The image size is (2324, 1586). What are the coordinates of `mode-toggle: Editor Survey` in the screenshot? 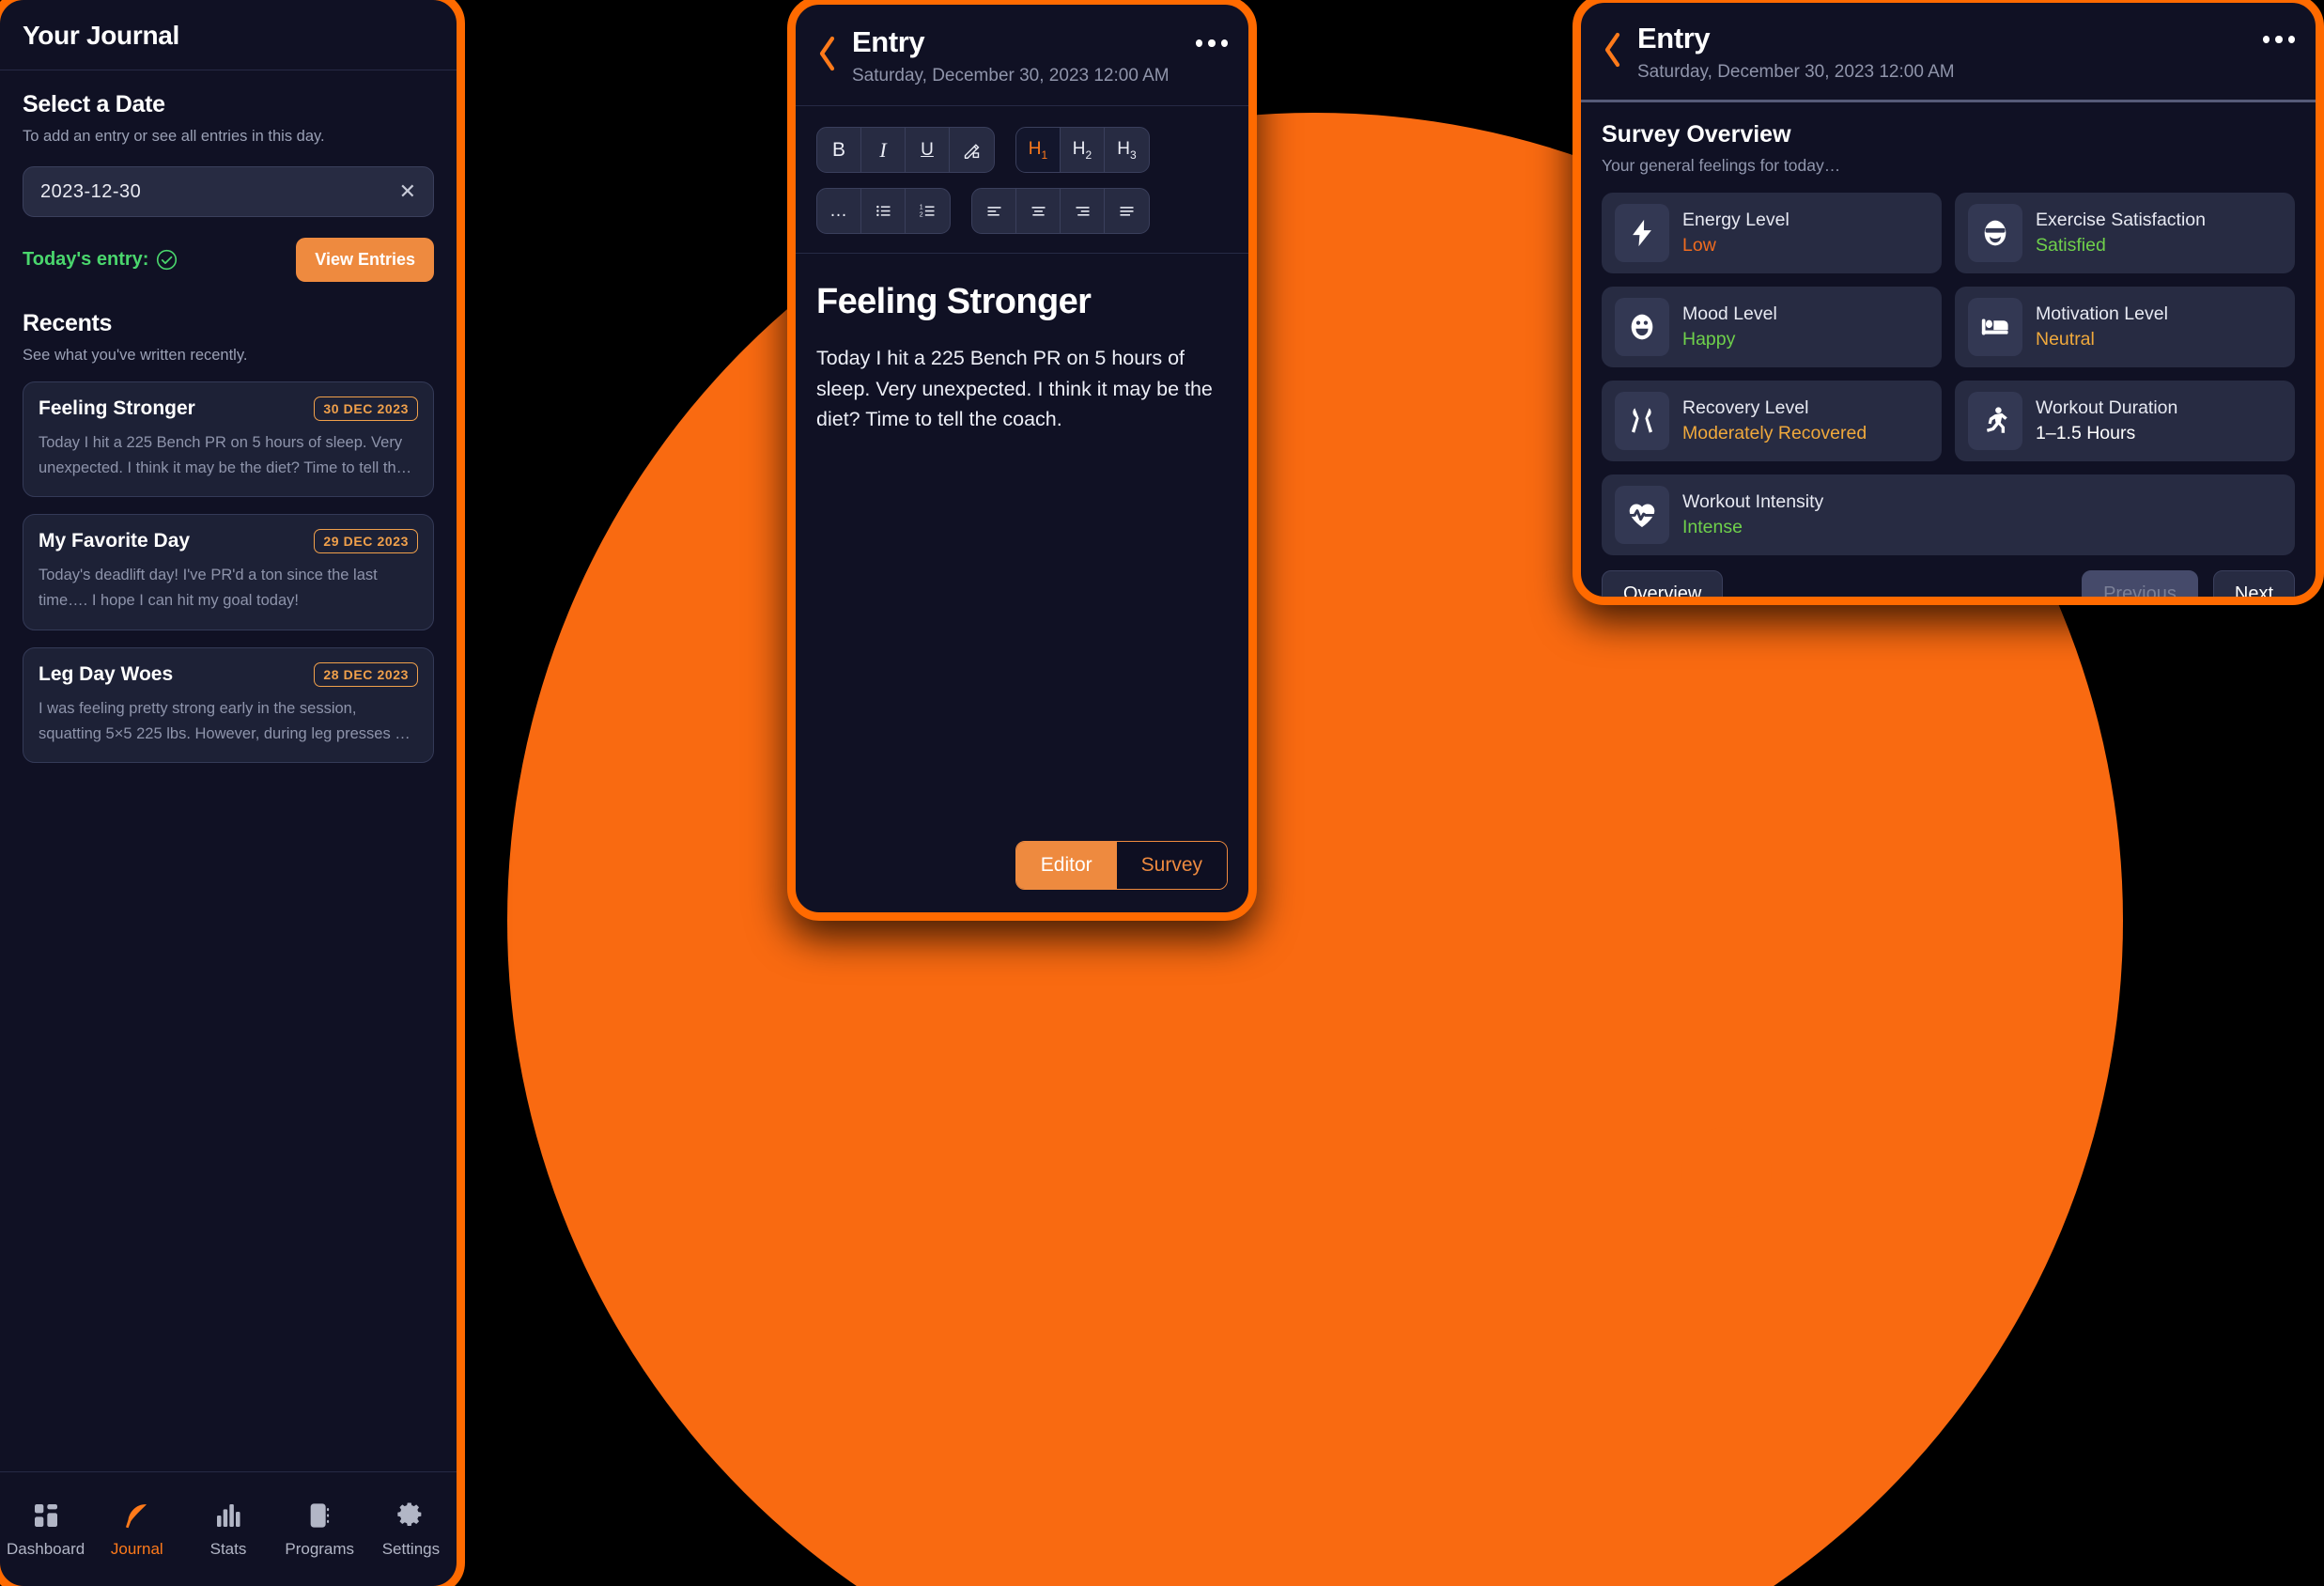 It's located at (1121, 865).